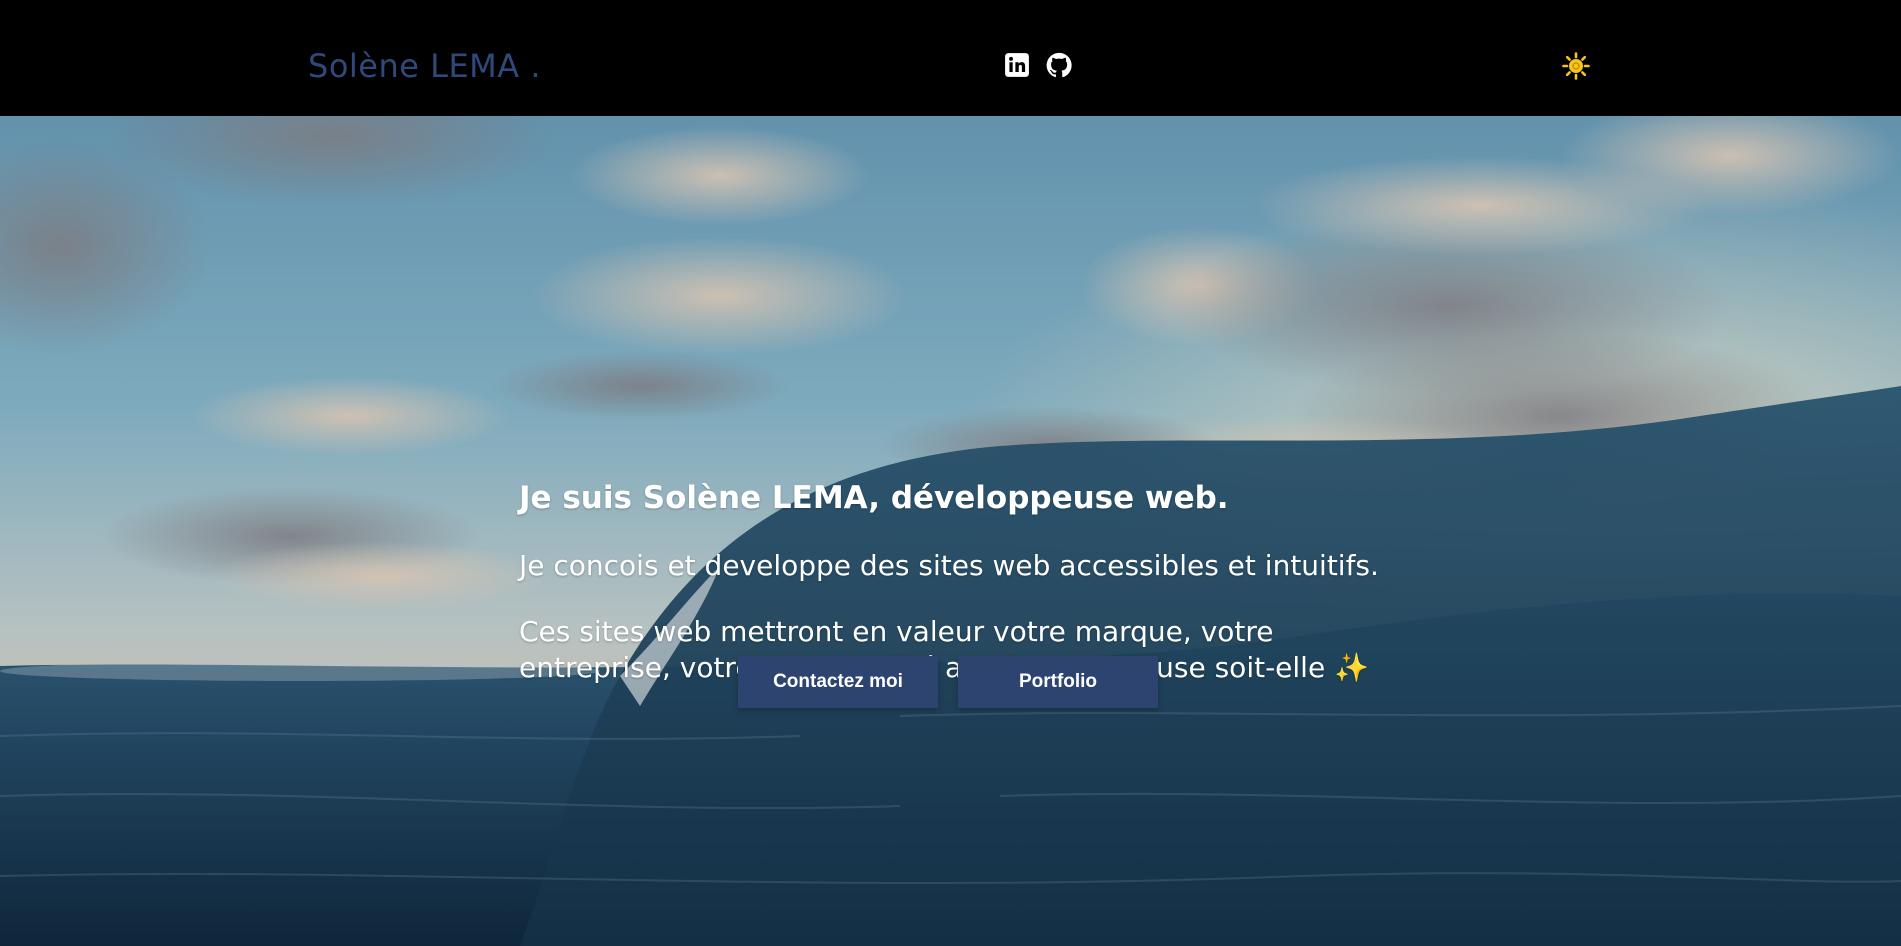  I want to click on social-links, so click(1038, 65).